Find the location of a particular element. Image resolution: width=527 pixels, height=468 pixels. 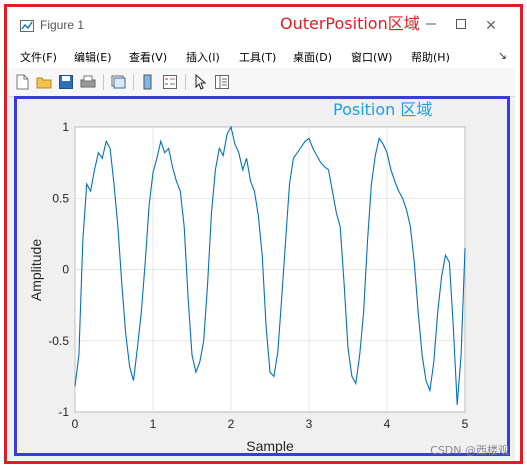

outer-position-label: OuterPosition区域 is located at coordinates (350, 23).